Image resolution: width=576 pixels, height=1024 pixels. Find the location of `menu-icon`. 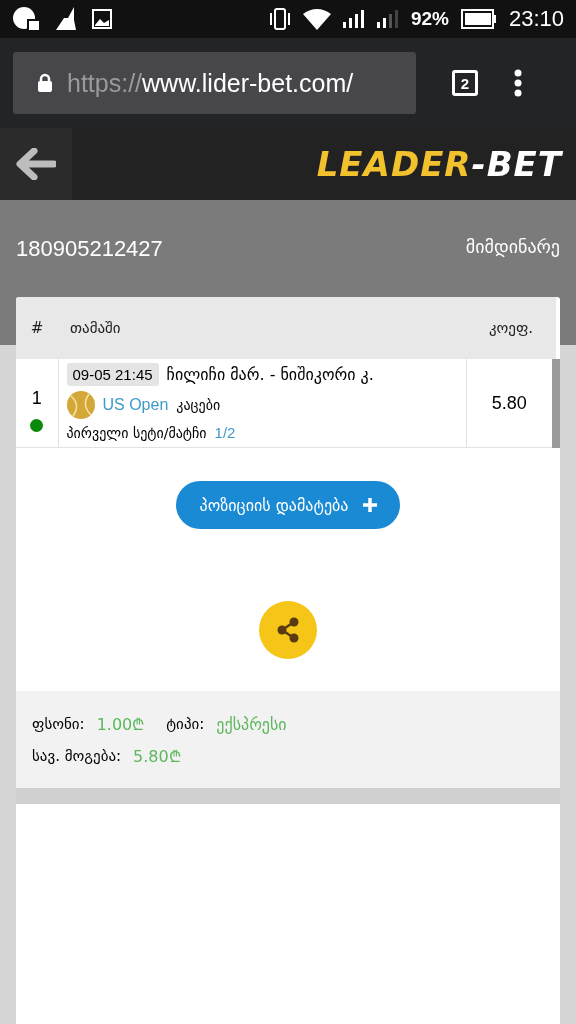

menu-icon is located at coordinates (518, 83).